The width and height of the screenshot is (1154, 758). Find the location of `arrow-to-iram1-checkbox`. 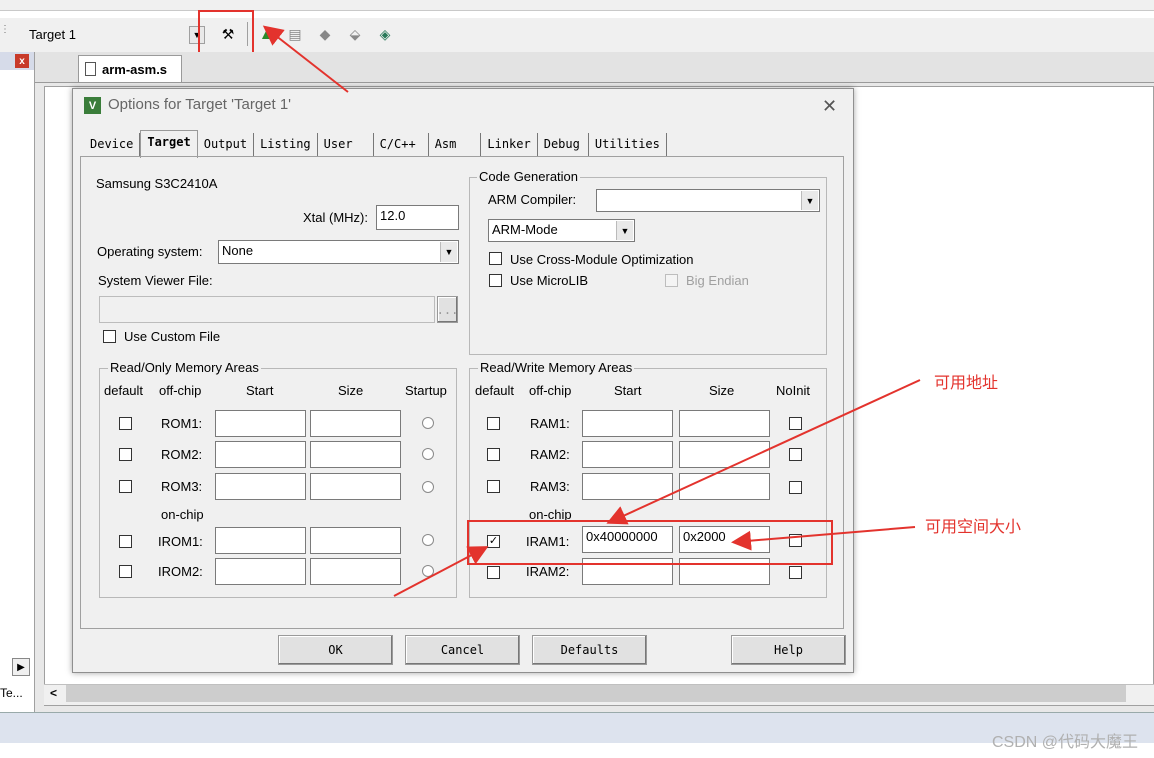

arrow-to-iram1-checkbox is located at coordinates (441, 571).